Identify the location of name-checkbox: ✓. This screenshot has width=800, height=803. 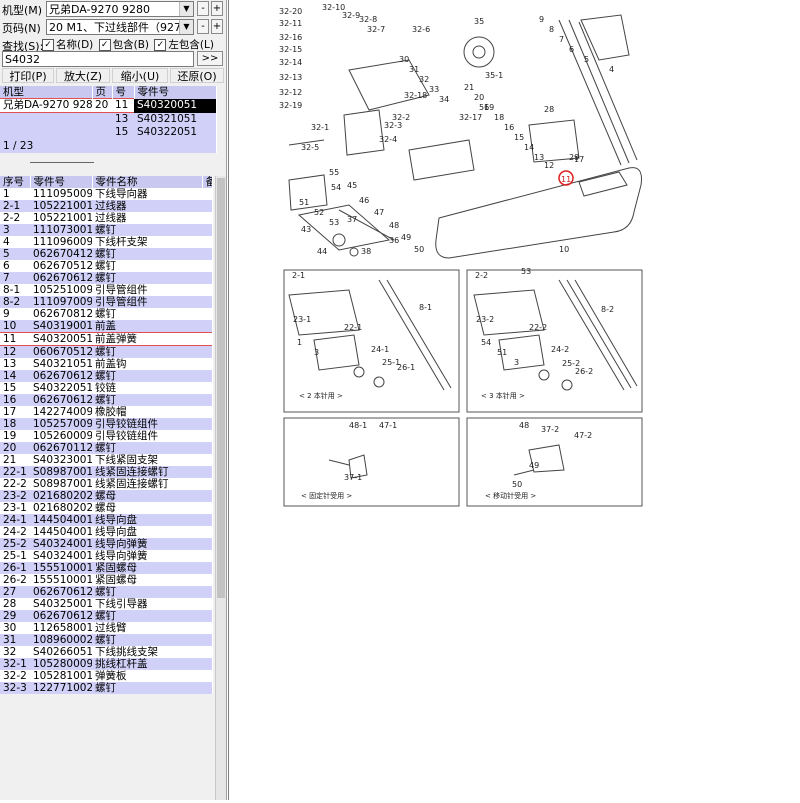
(48, 45).